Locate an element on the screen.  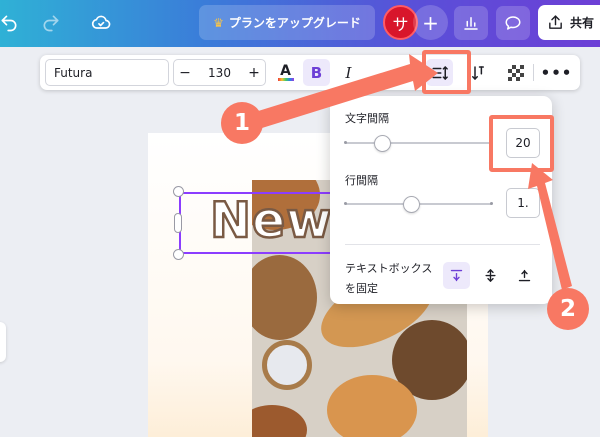
anchor-textbox-label: テキストボックスを固定 is located at coordinates (389, 278).